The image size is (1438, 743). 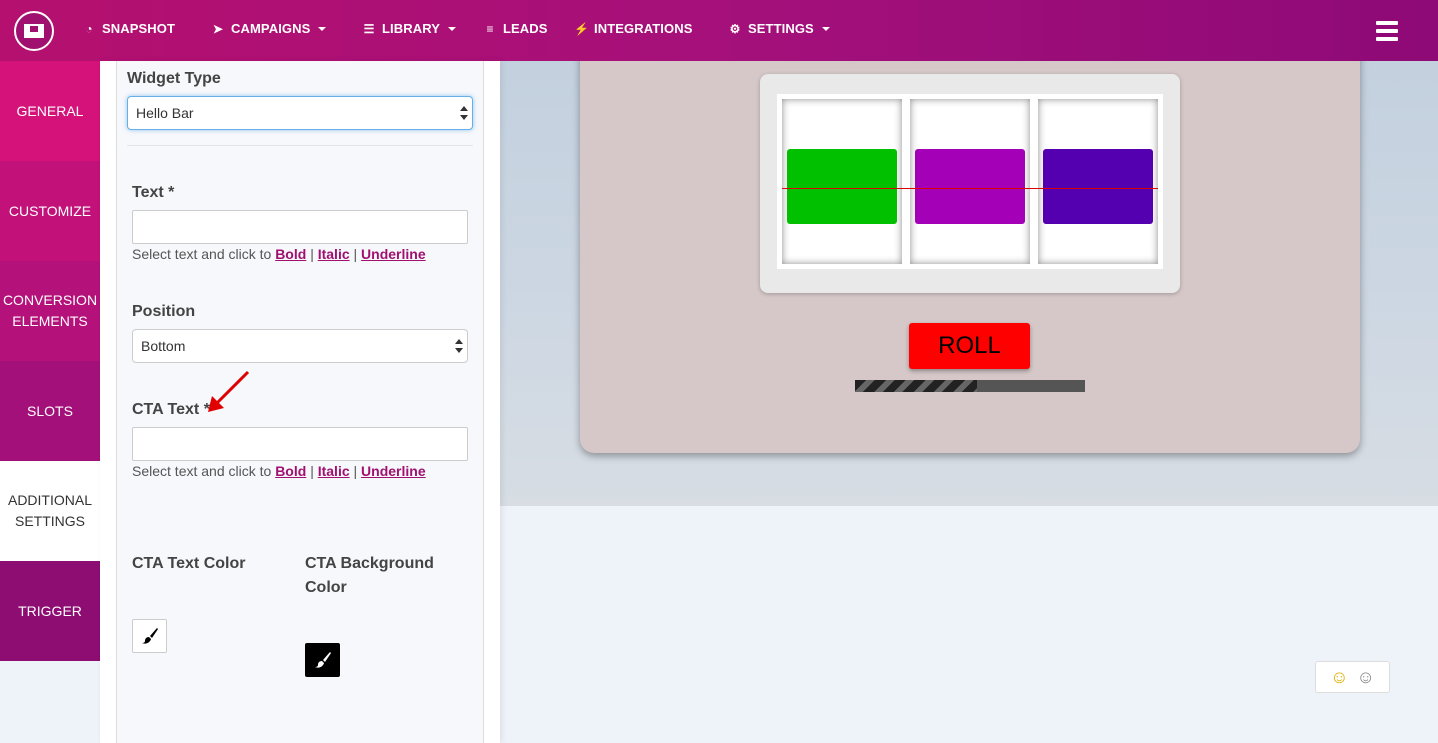 I want to click on smiley-icon: ☺, so click(x=1365, y=676).